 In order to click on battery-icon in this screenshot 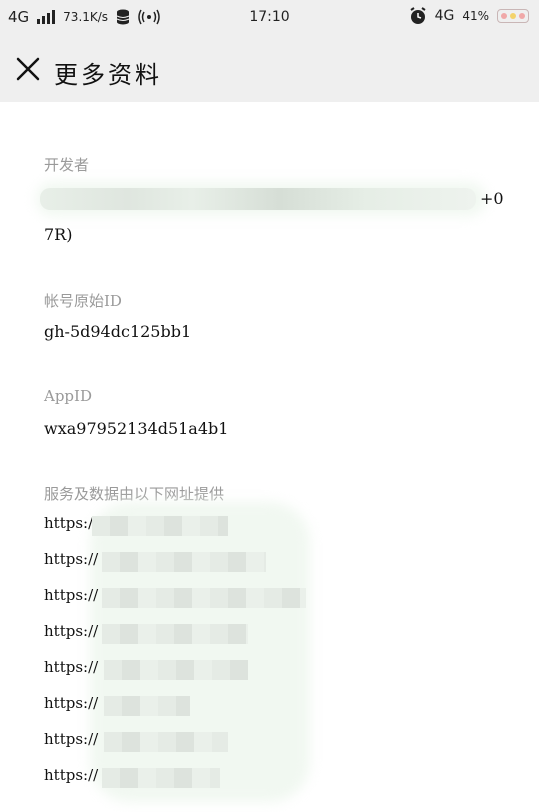, I will do `click(513, 16)`.